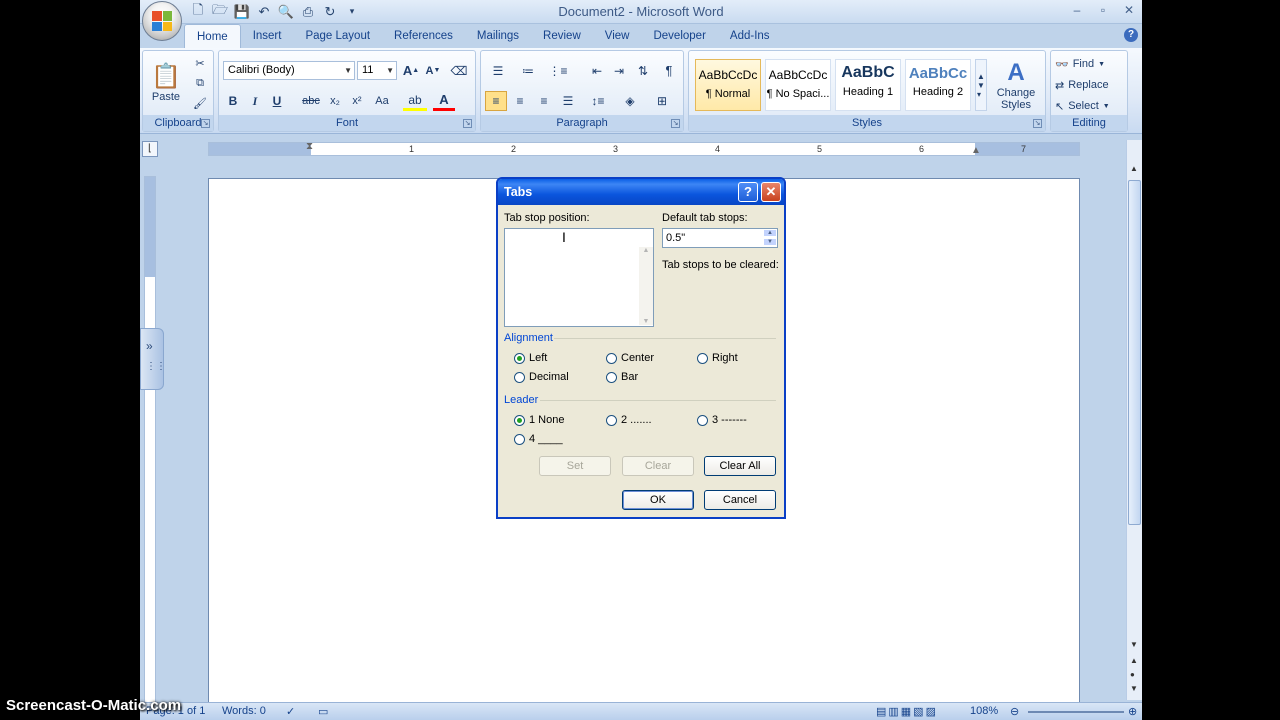  Describe the element at coordinates (619, 70) in the screenshot. I see `increase-indent-icon: ⇥` at that location.